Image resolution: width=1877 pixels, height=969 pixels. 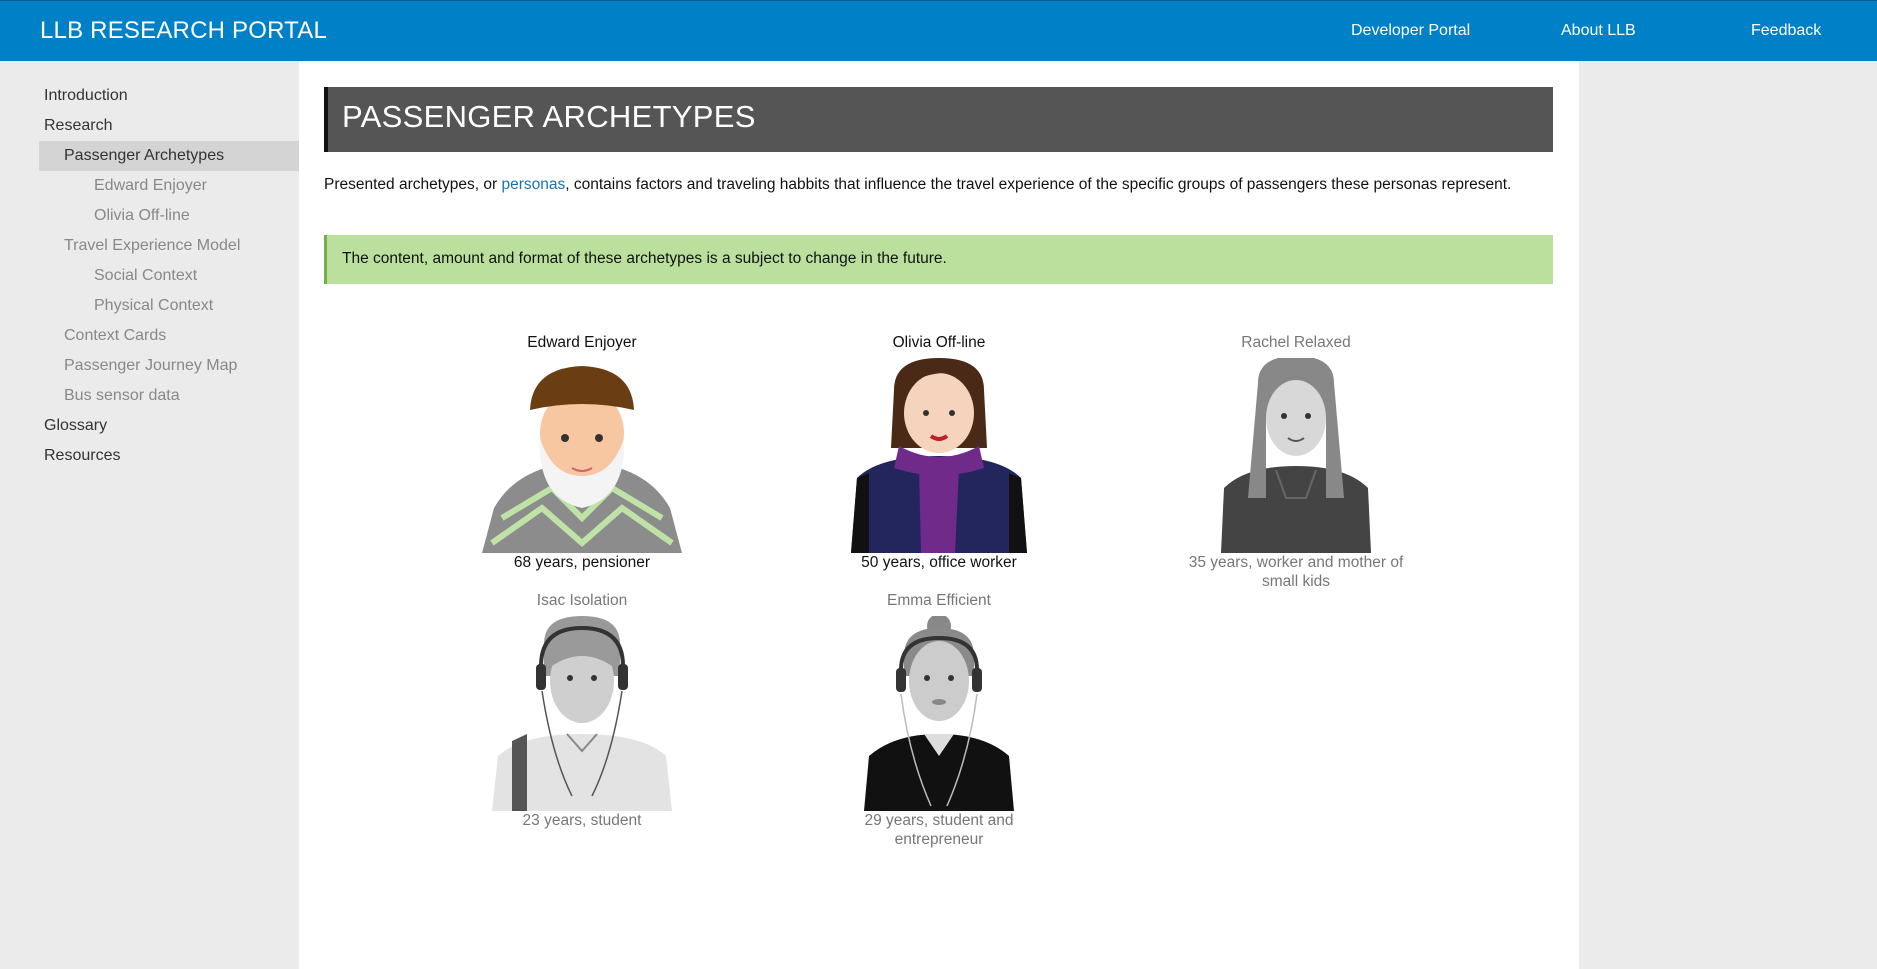 What do you see at coordinates (939, 562) in the screenshot?
I see `persona-description: 50 years, office worker` at bounding box center [939, 562].